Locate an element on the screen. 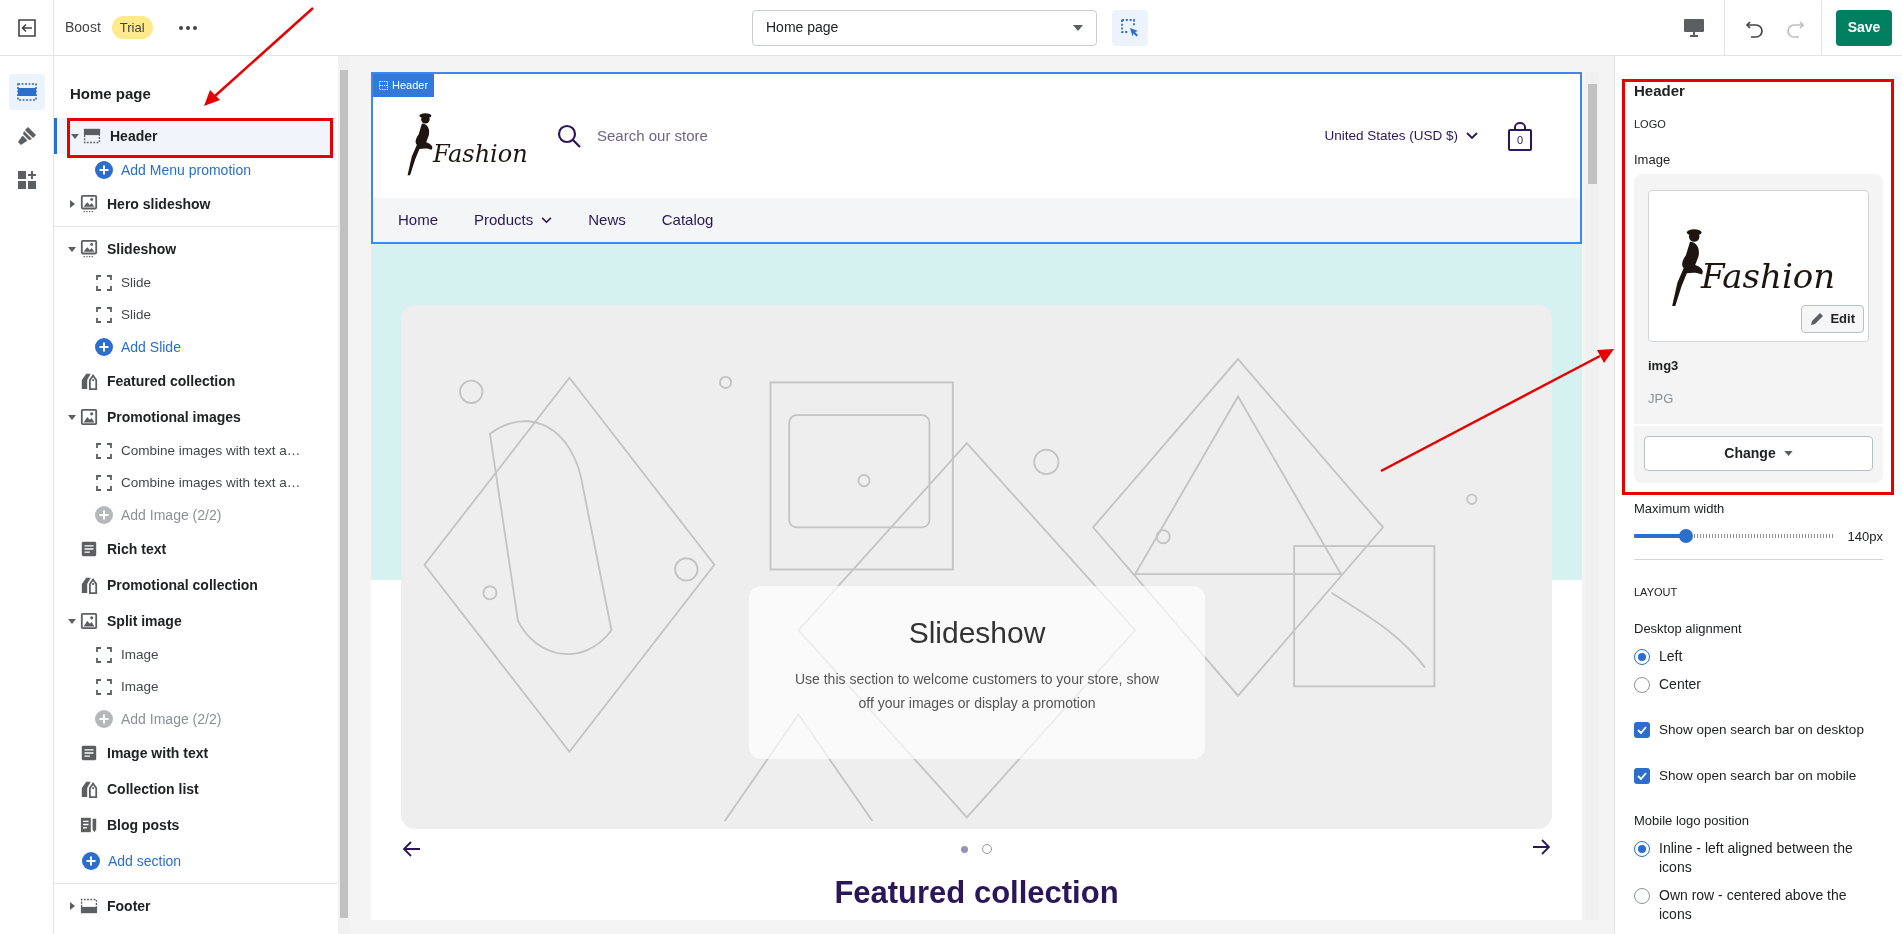 This screenshot has width=1902, height=934. width-slider is located at coordinates (1734, 536).